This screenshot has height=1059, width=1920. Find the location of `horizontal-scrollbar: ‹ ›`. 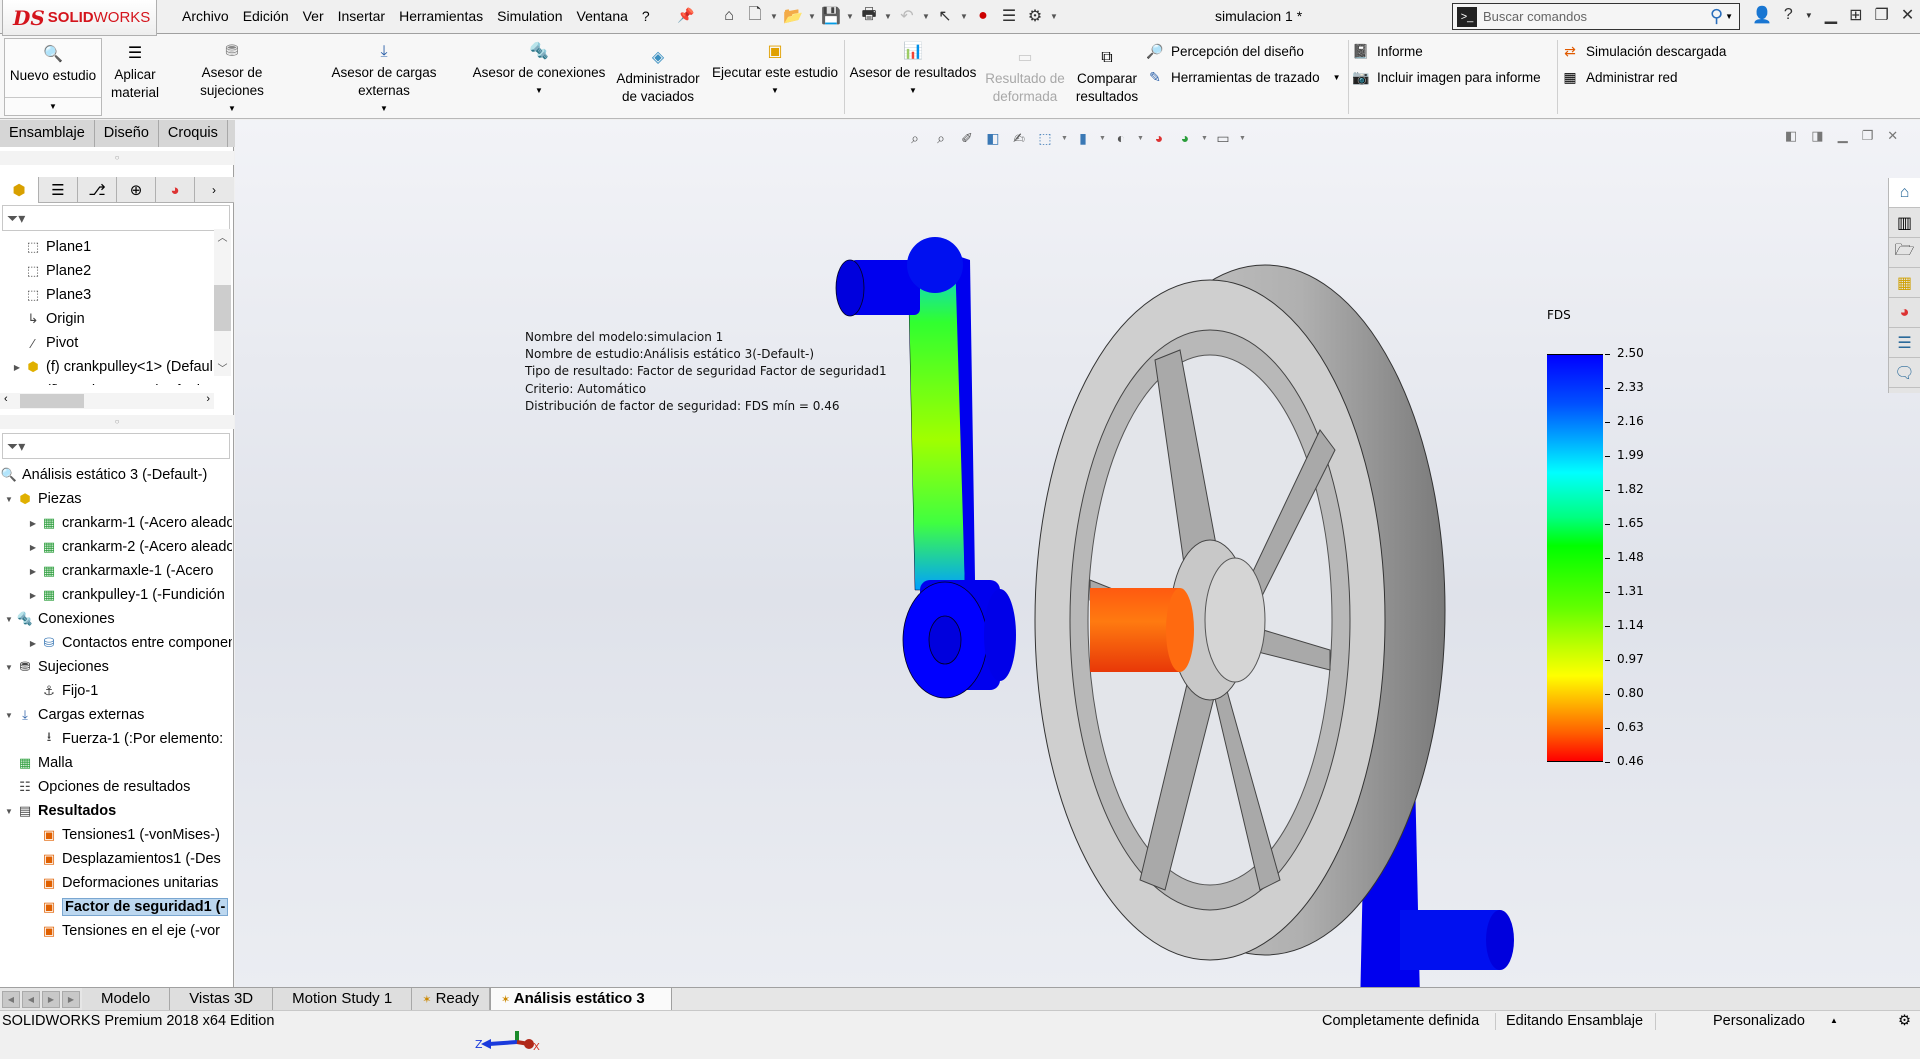

horizontal-scrollbar: ‹ › is located at coordinates (107, 401).